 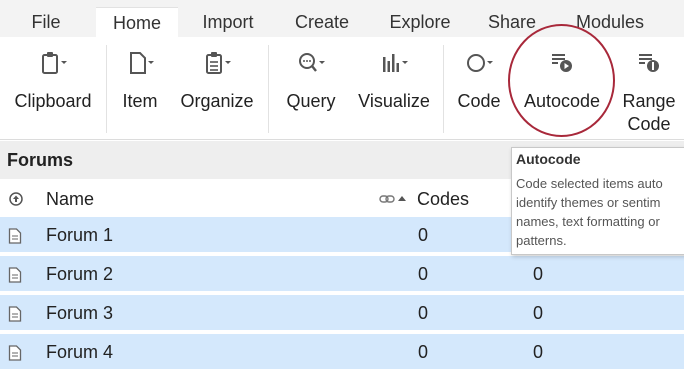 What do you see at coordinates (311, 101) in the screenshot?
I see `query-label: Query` at bounding box center [311, 101].